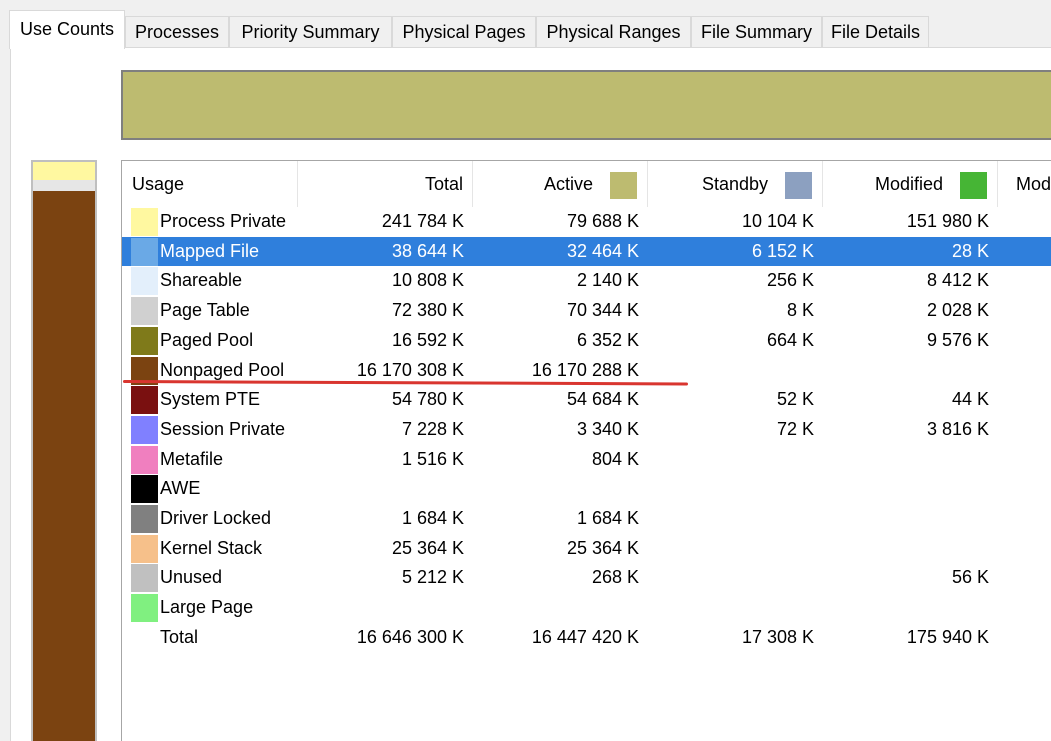 Image resolution: width=1051 pixels, height=741 pixels. What do you see at coordinates (427, 547) in the screenshot?
I see `row-total-value: 25 364 K` at bounding box center [427, 547].